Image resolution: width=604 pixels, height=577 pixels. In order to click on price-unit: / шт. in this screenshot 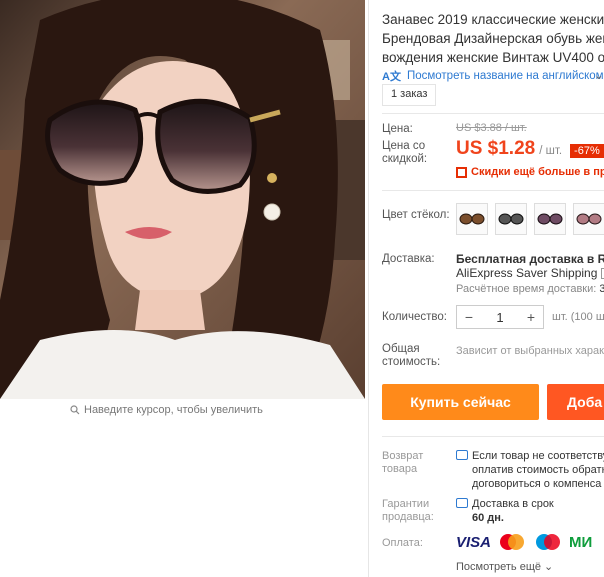, I will do `click(551, 151)`.